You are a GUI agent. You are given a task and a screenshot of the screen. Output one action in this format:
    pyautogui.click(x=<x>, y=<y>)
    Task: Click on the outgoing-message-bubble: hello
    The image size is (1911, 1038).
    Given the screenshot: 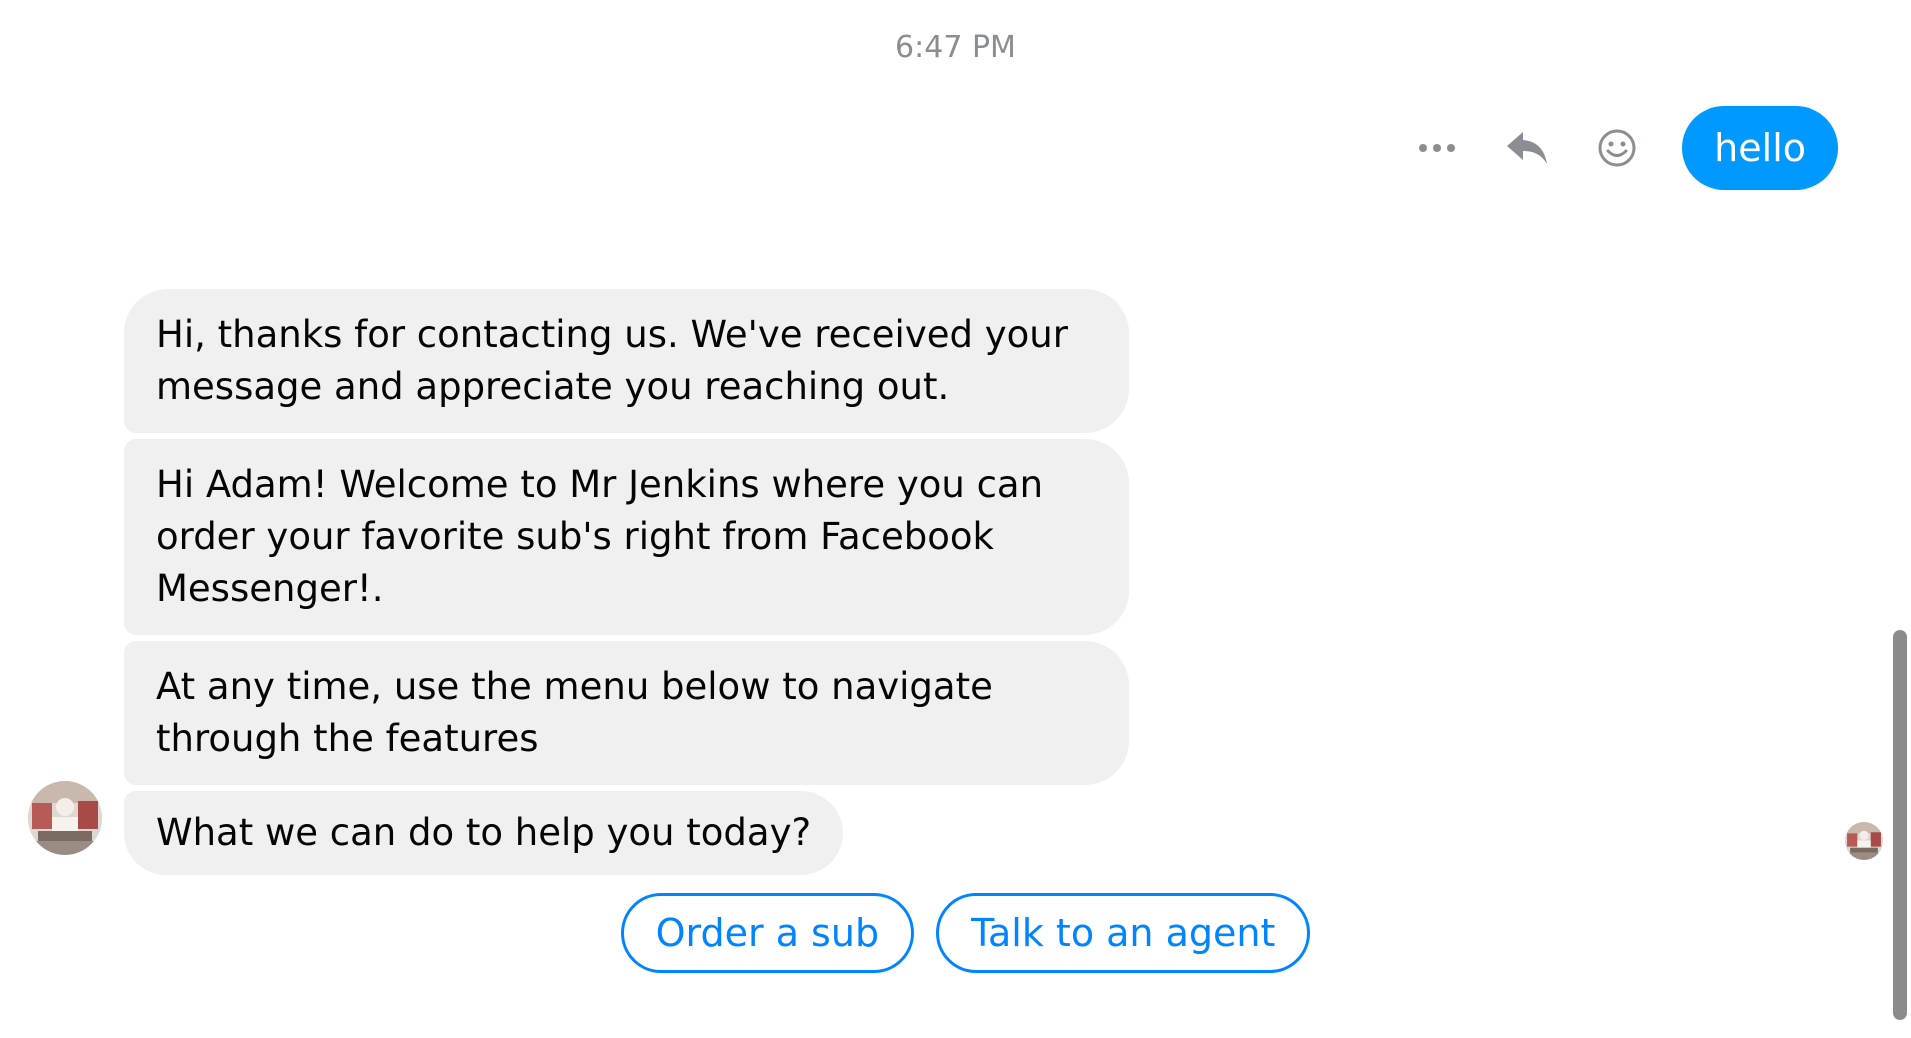 What is the action you would take?
    pyautogui.click(x=1760, y=148)
    